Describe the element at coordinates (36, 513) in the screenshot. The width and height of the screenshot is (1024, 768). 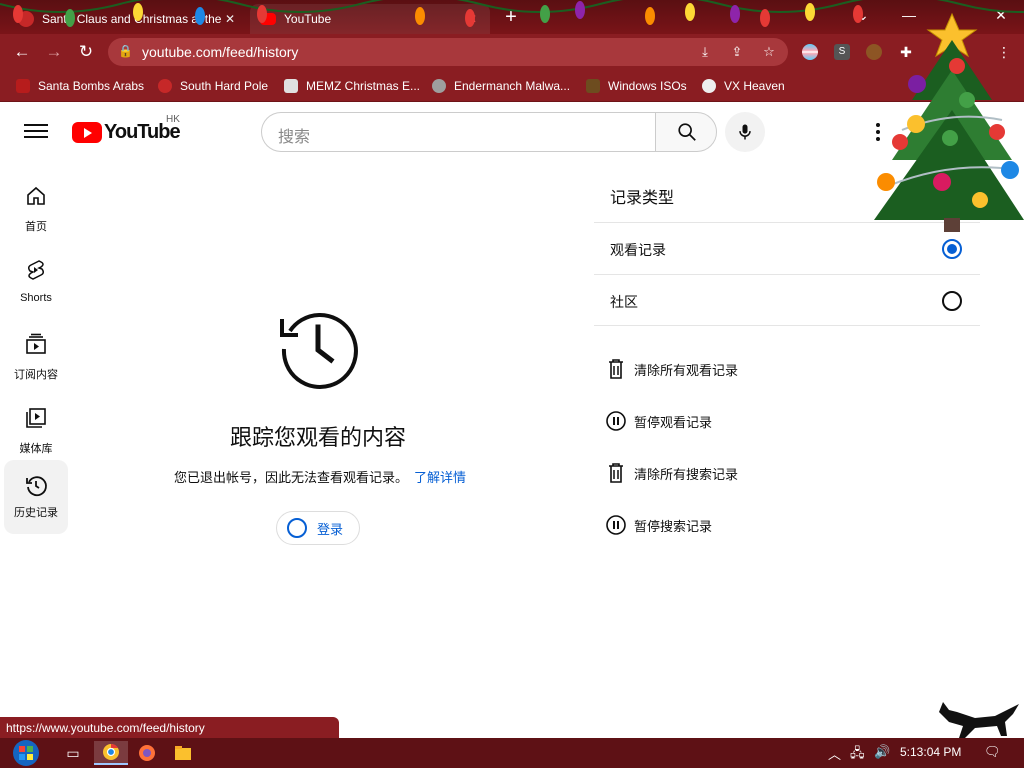
I see `sidebar-label: 历史记录` at that location.